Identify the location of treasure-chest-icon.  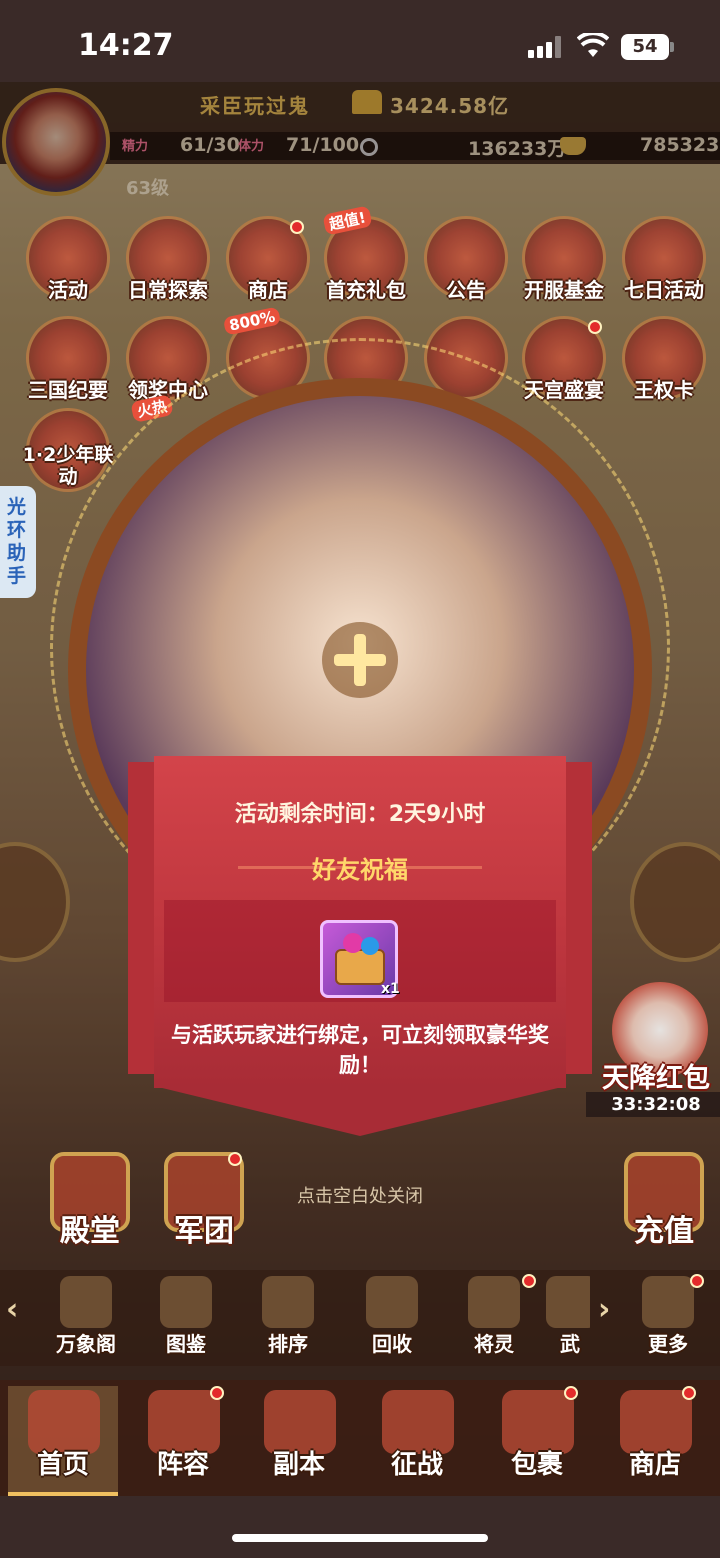
(360, 967).